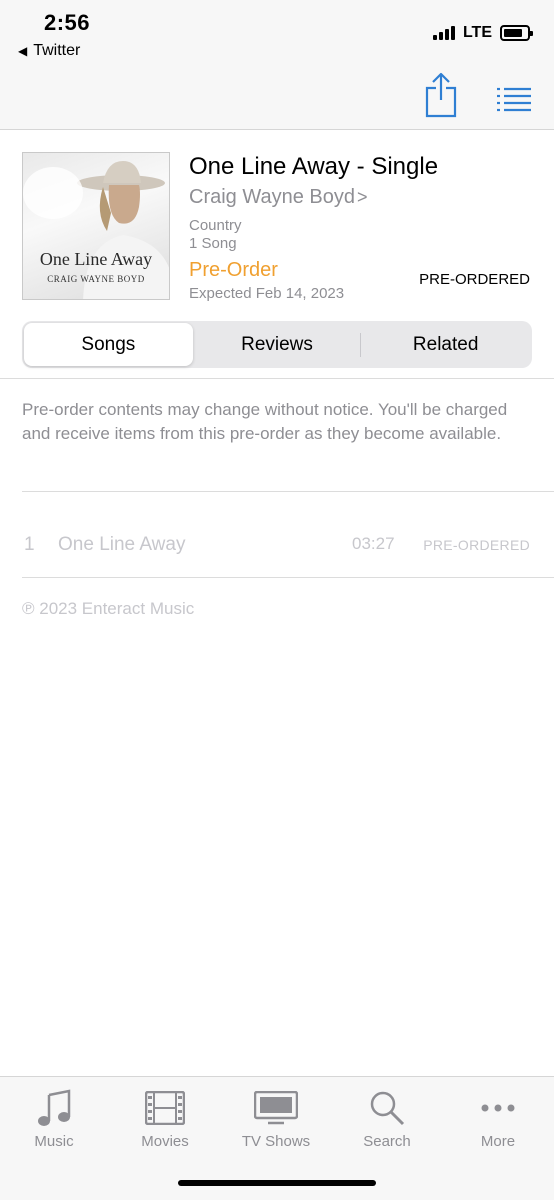 Image resolution: width=554 pixels, height=1200 pixels. I want to click on tab-movies: Movies, so click(165, 1117).